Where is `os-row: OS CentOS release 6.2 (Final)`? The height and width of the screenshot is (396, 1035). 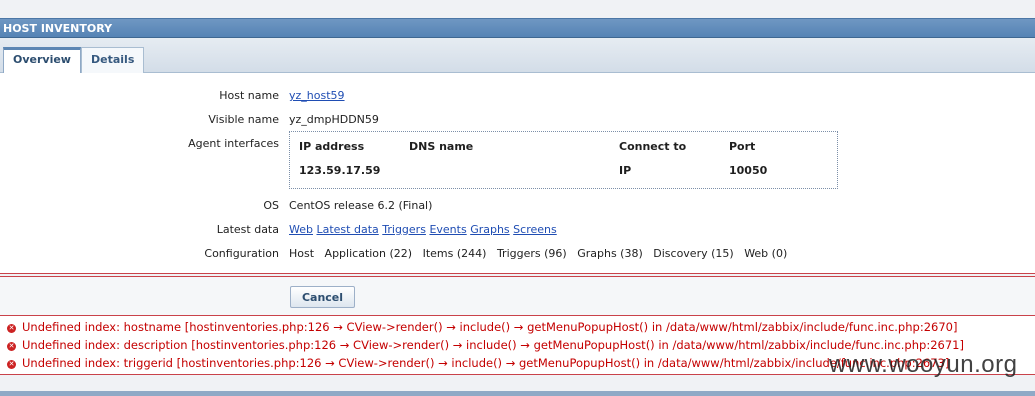 os-row: OS CentOS release 6.2 (Final) is located at coordinates (517, 209).